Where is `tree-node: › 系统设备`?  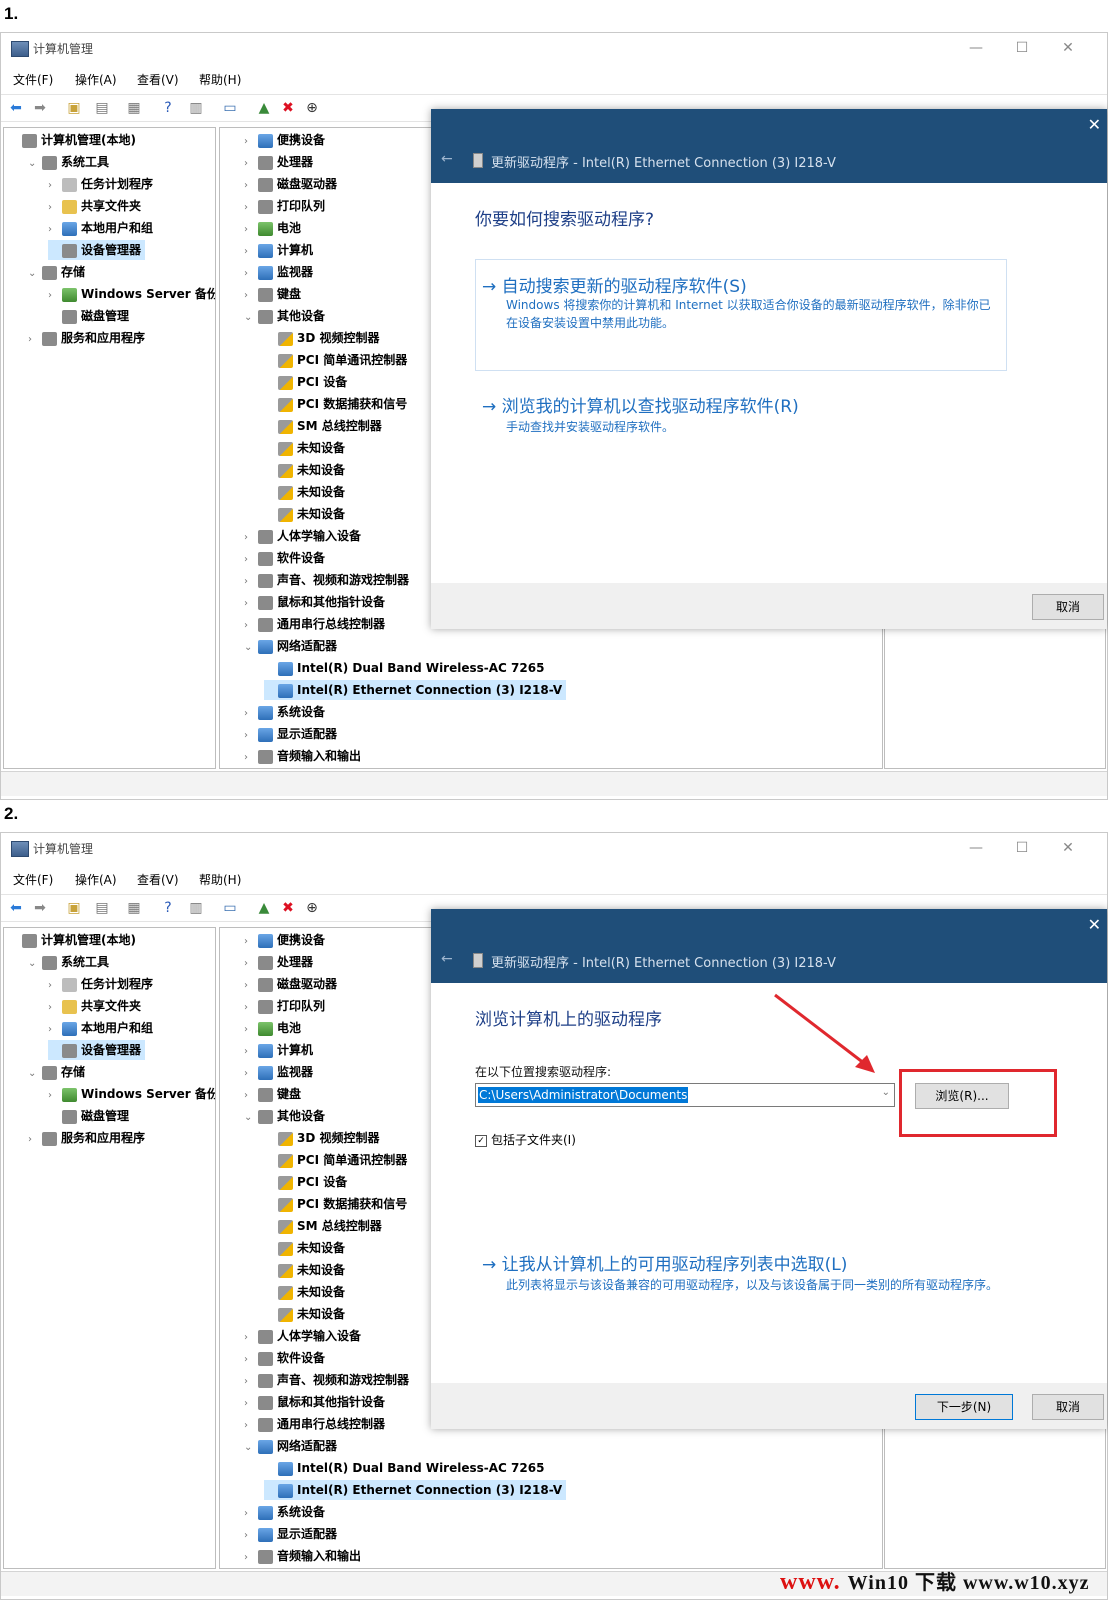
tree-node: › 系统设备 is located at coordinates (286, 712).